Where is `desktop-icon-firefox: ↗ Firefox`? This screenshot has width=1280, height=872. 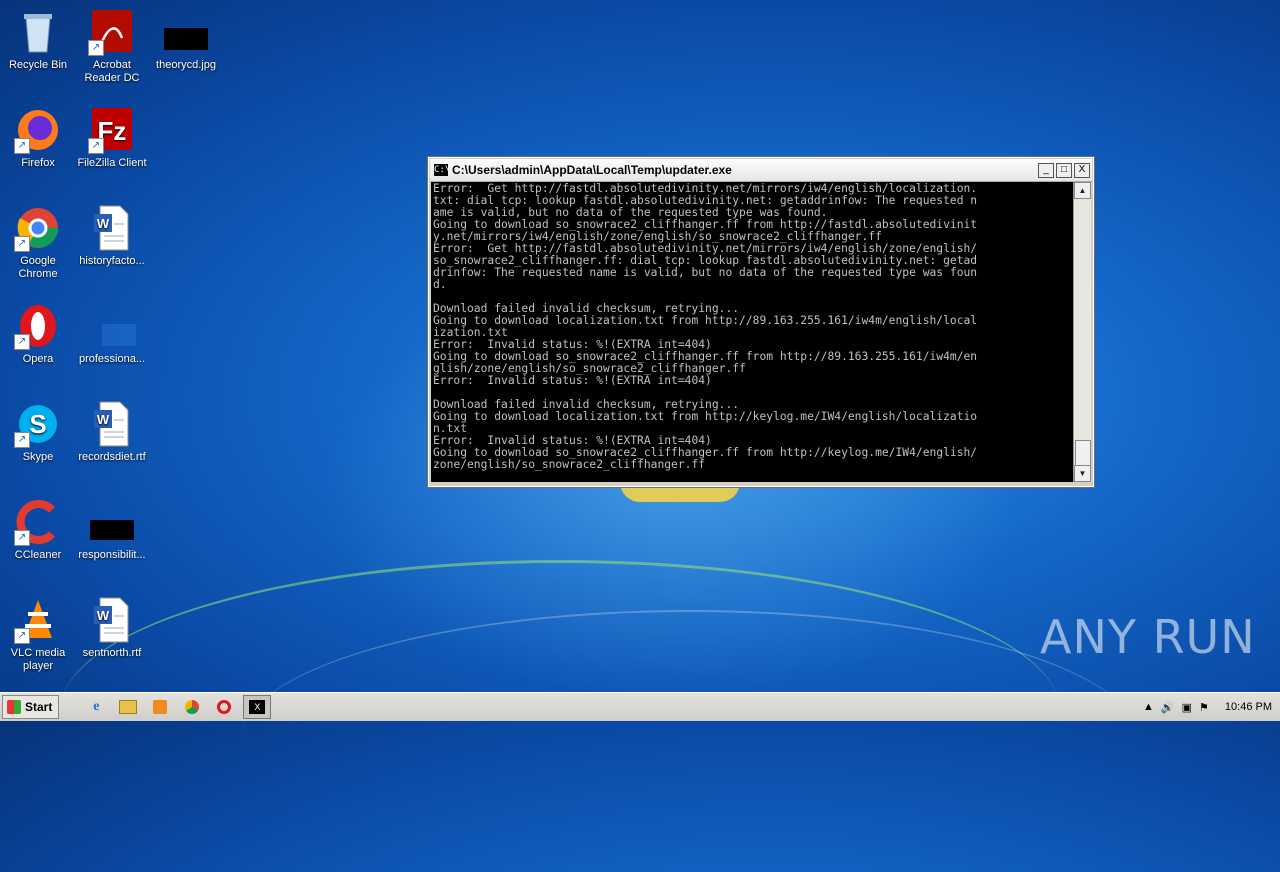
desktop-icon-firefox: ↗ Firefox is located at coordinates (38, 138).